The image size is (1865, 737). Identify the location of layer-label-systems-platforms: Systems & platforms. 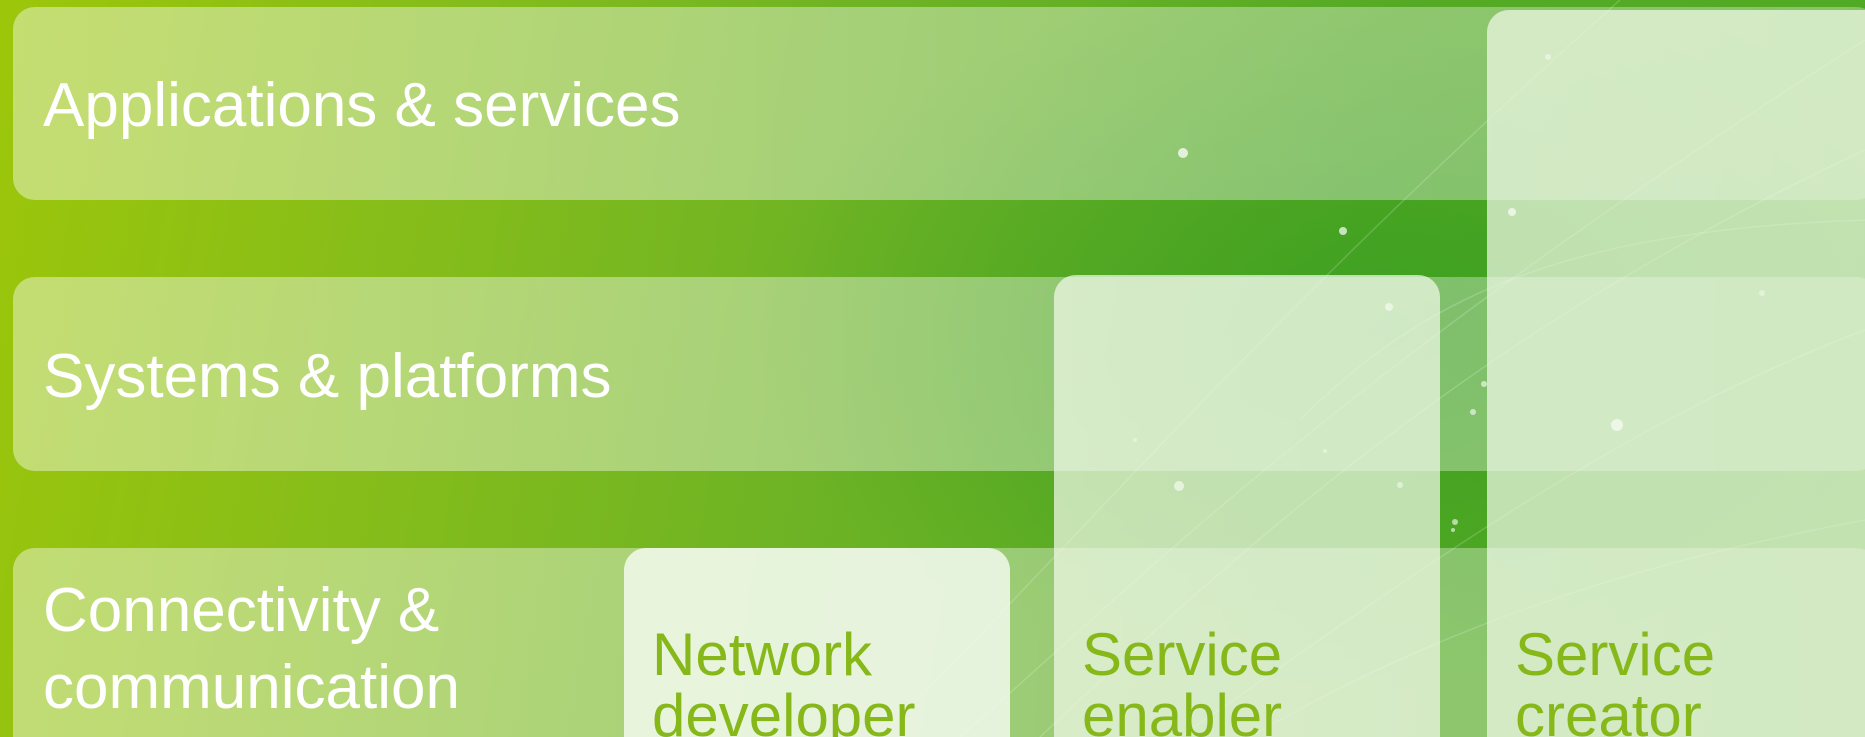
(327, 376).